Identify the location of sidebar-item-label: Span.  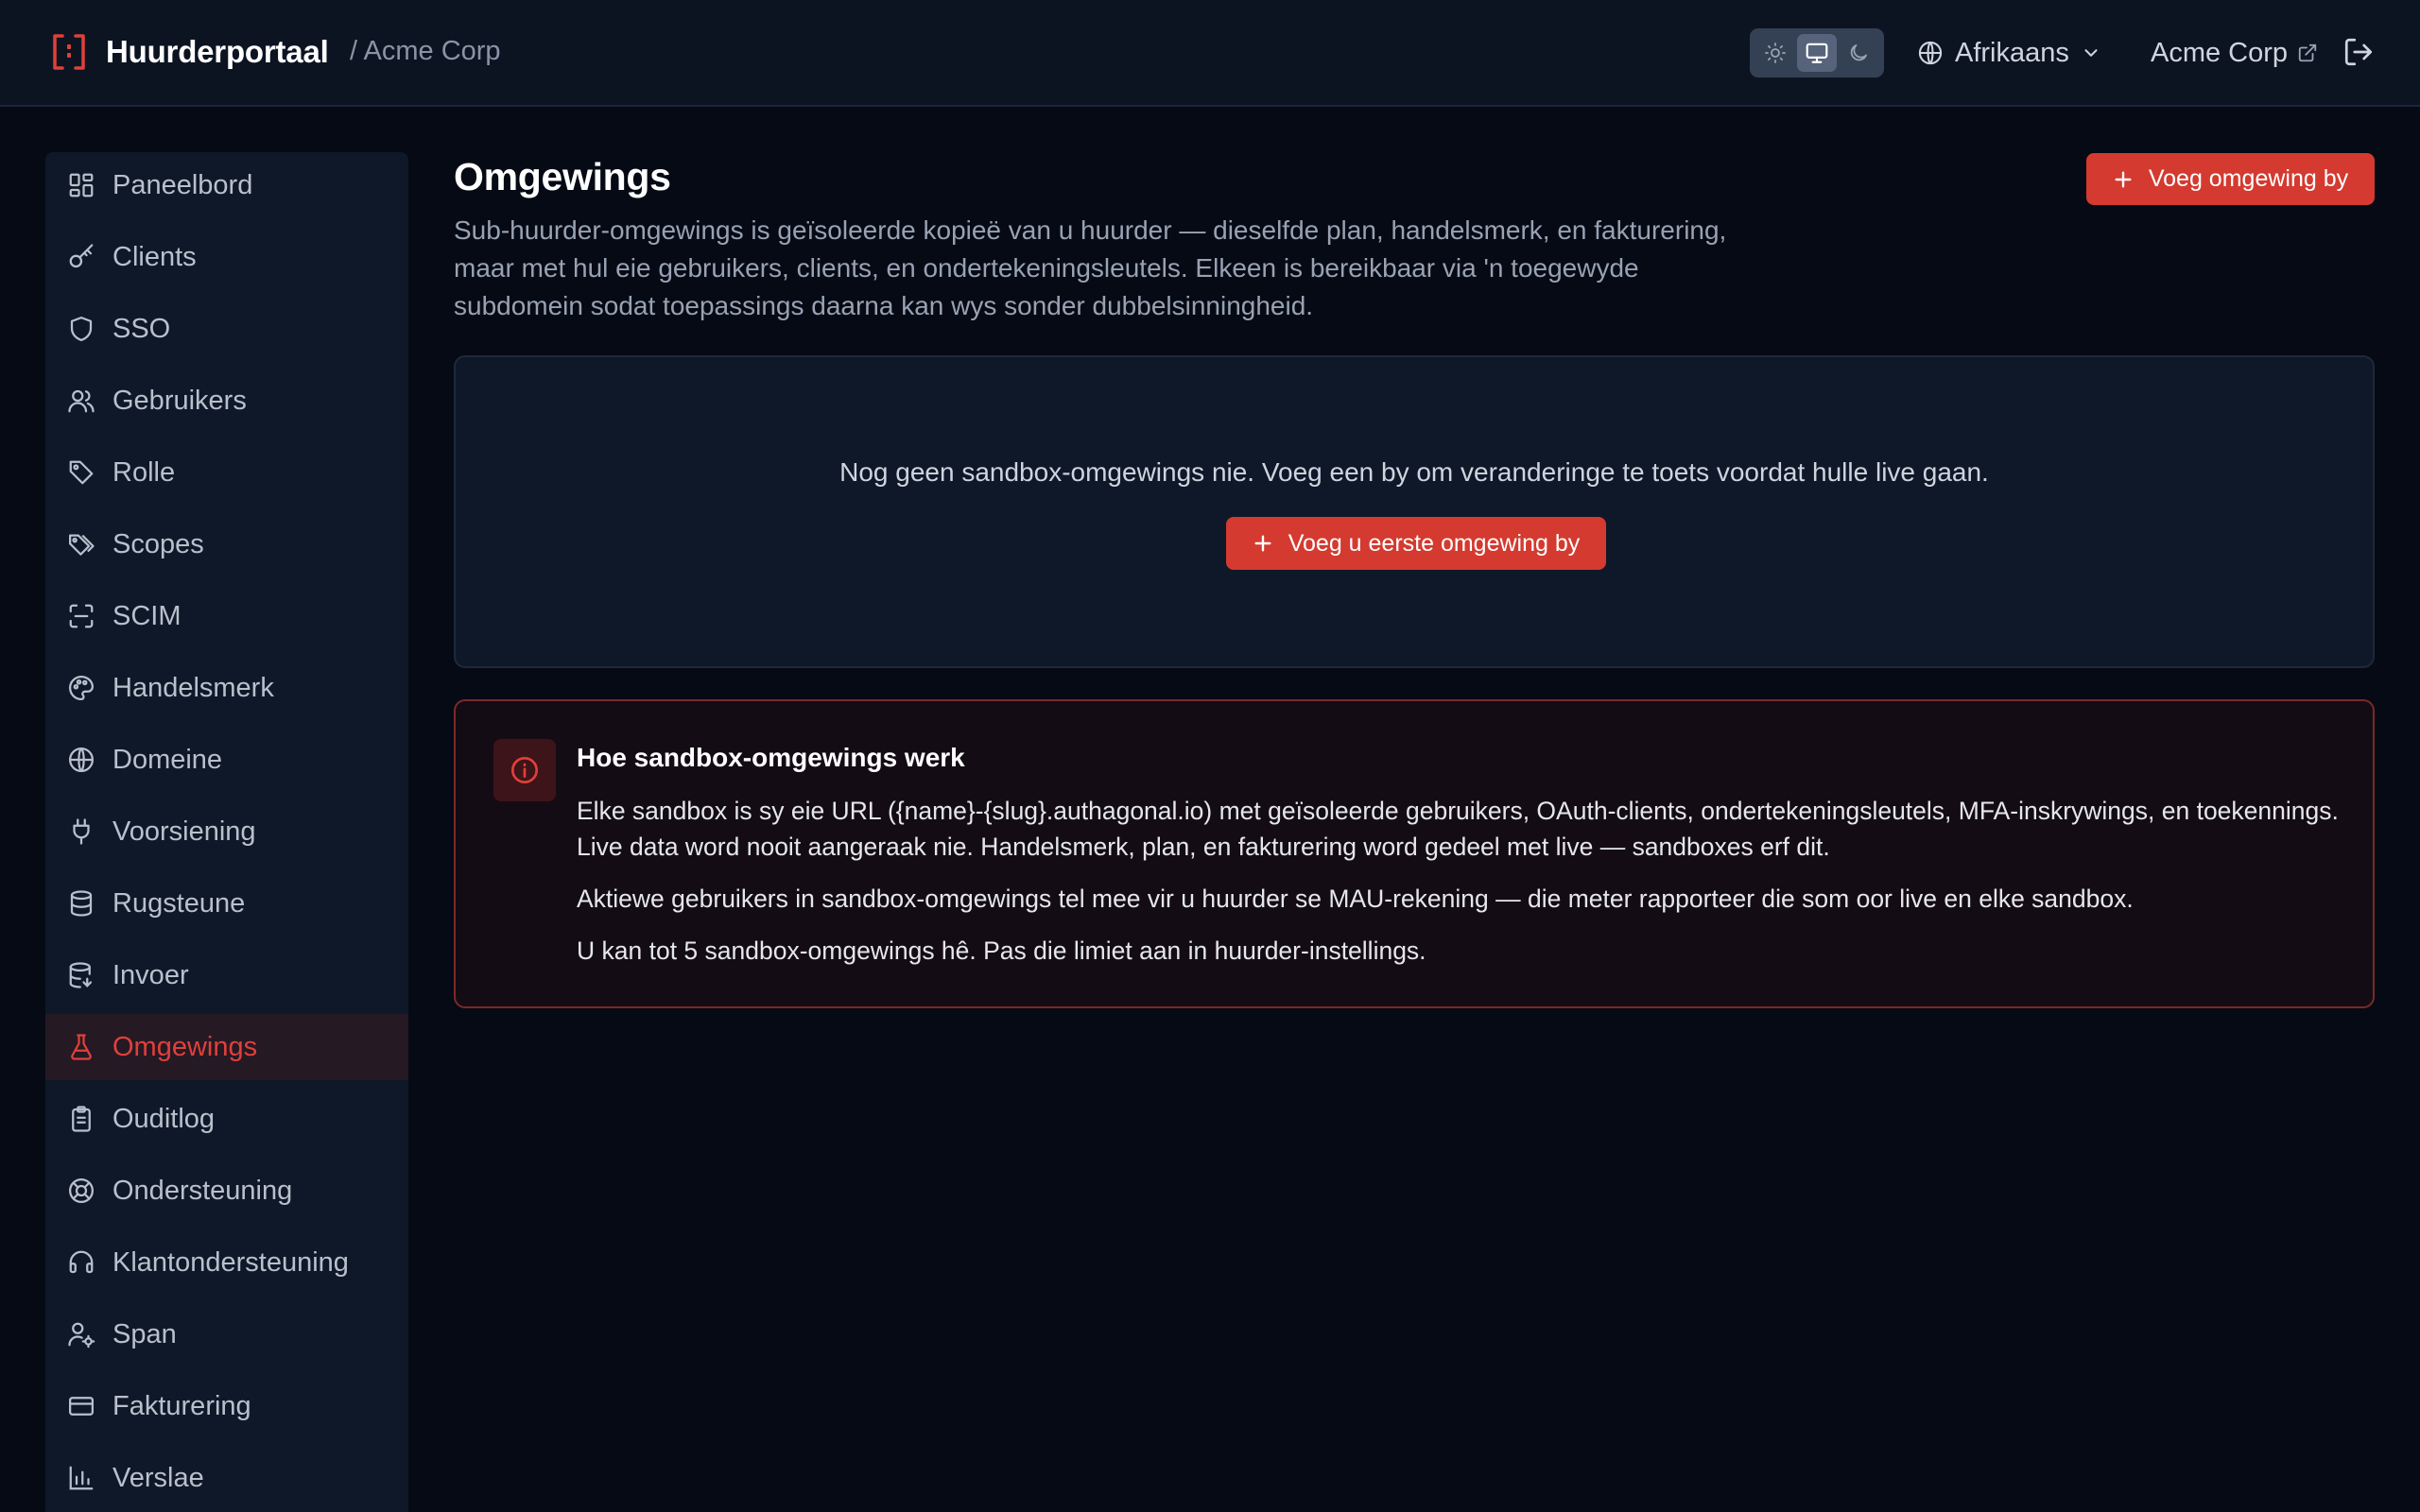
(145, 1333).